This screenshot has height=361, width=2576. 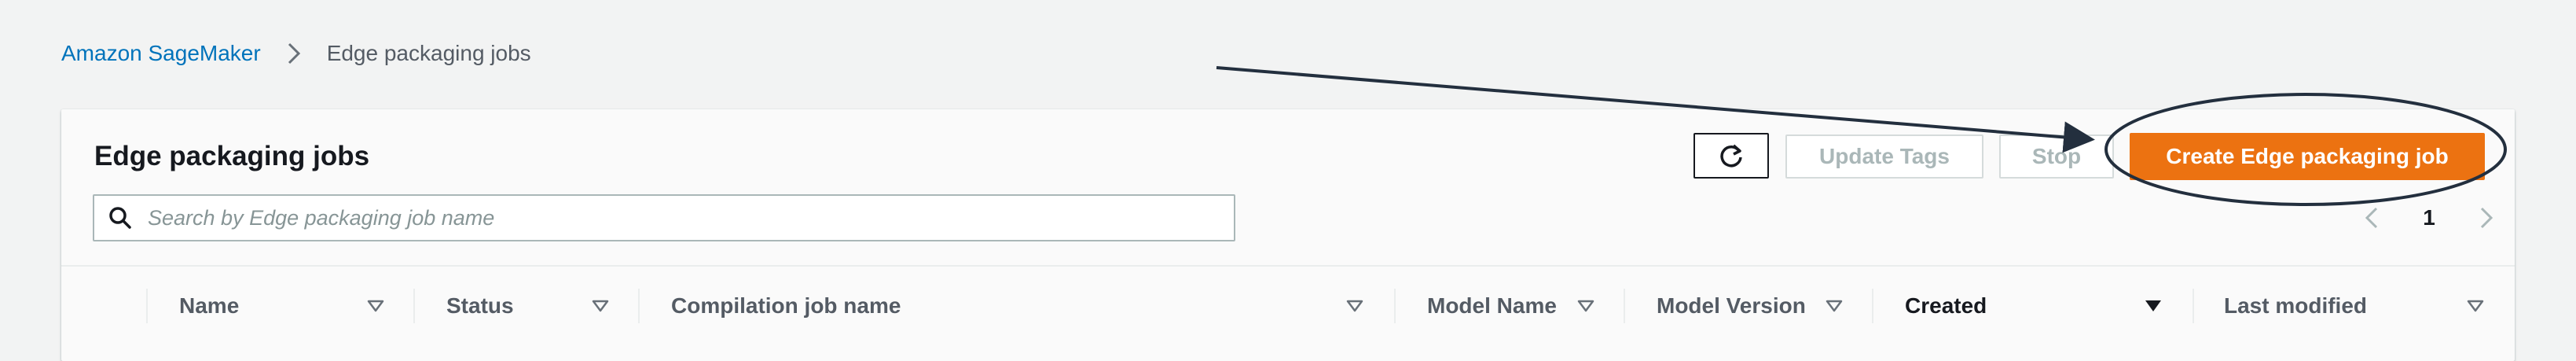 I want to click on column-label: Created, so click(x=1946, y=305).